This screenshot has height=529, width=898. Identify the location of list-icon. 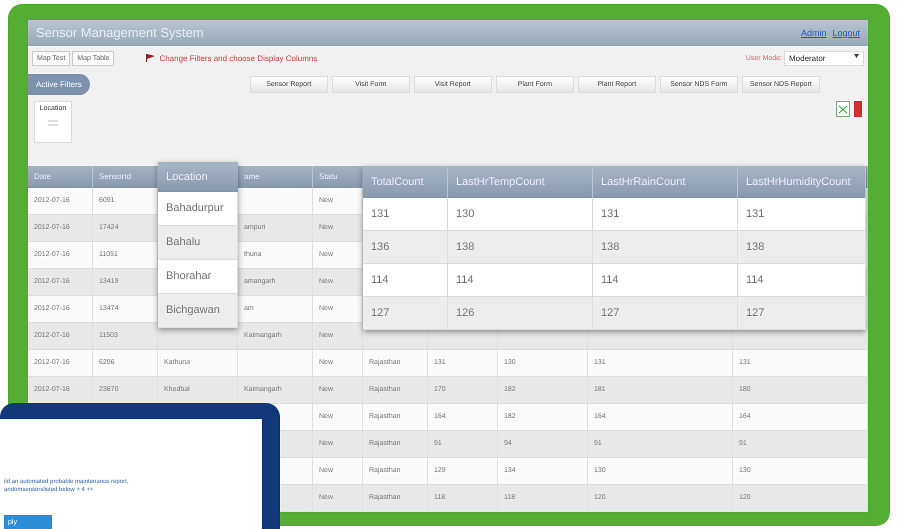
(53, 123).